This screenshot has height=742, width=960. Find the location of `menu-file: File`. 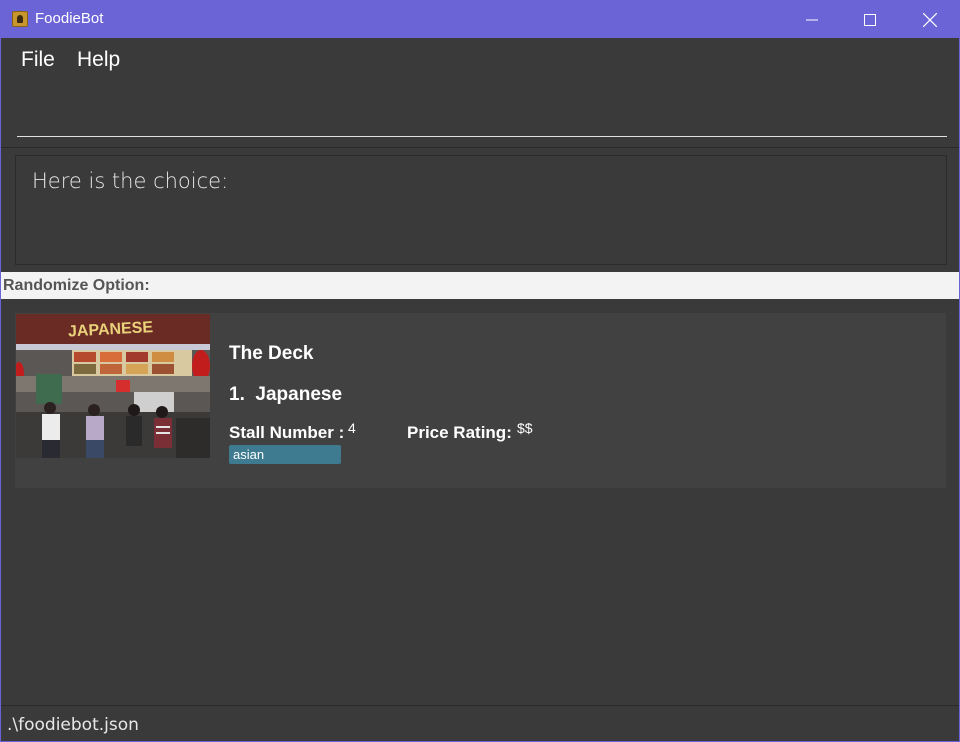

menu-file: File is located at coordinates (38, 60).